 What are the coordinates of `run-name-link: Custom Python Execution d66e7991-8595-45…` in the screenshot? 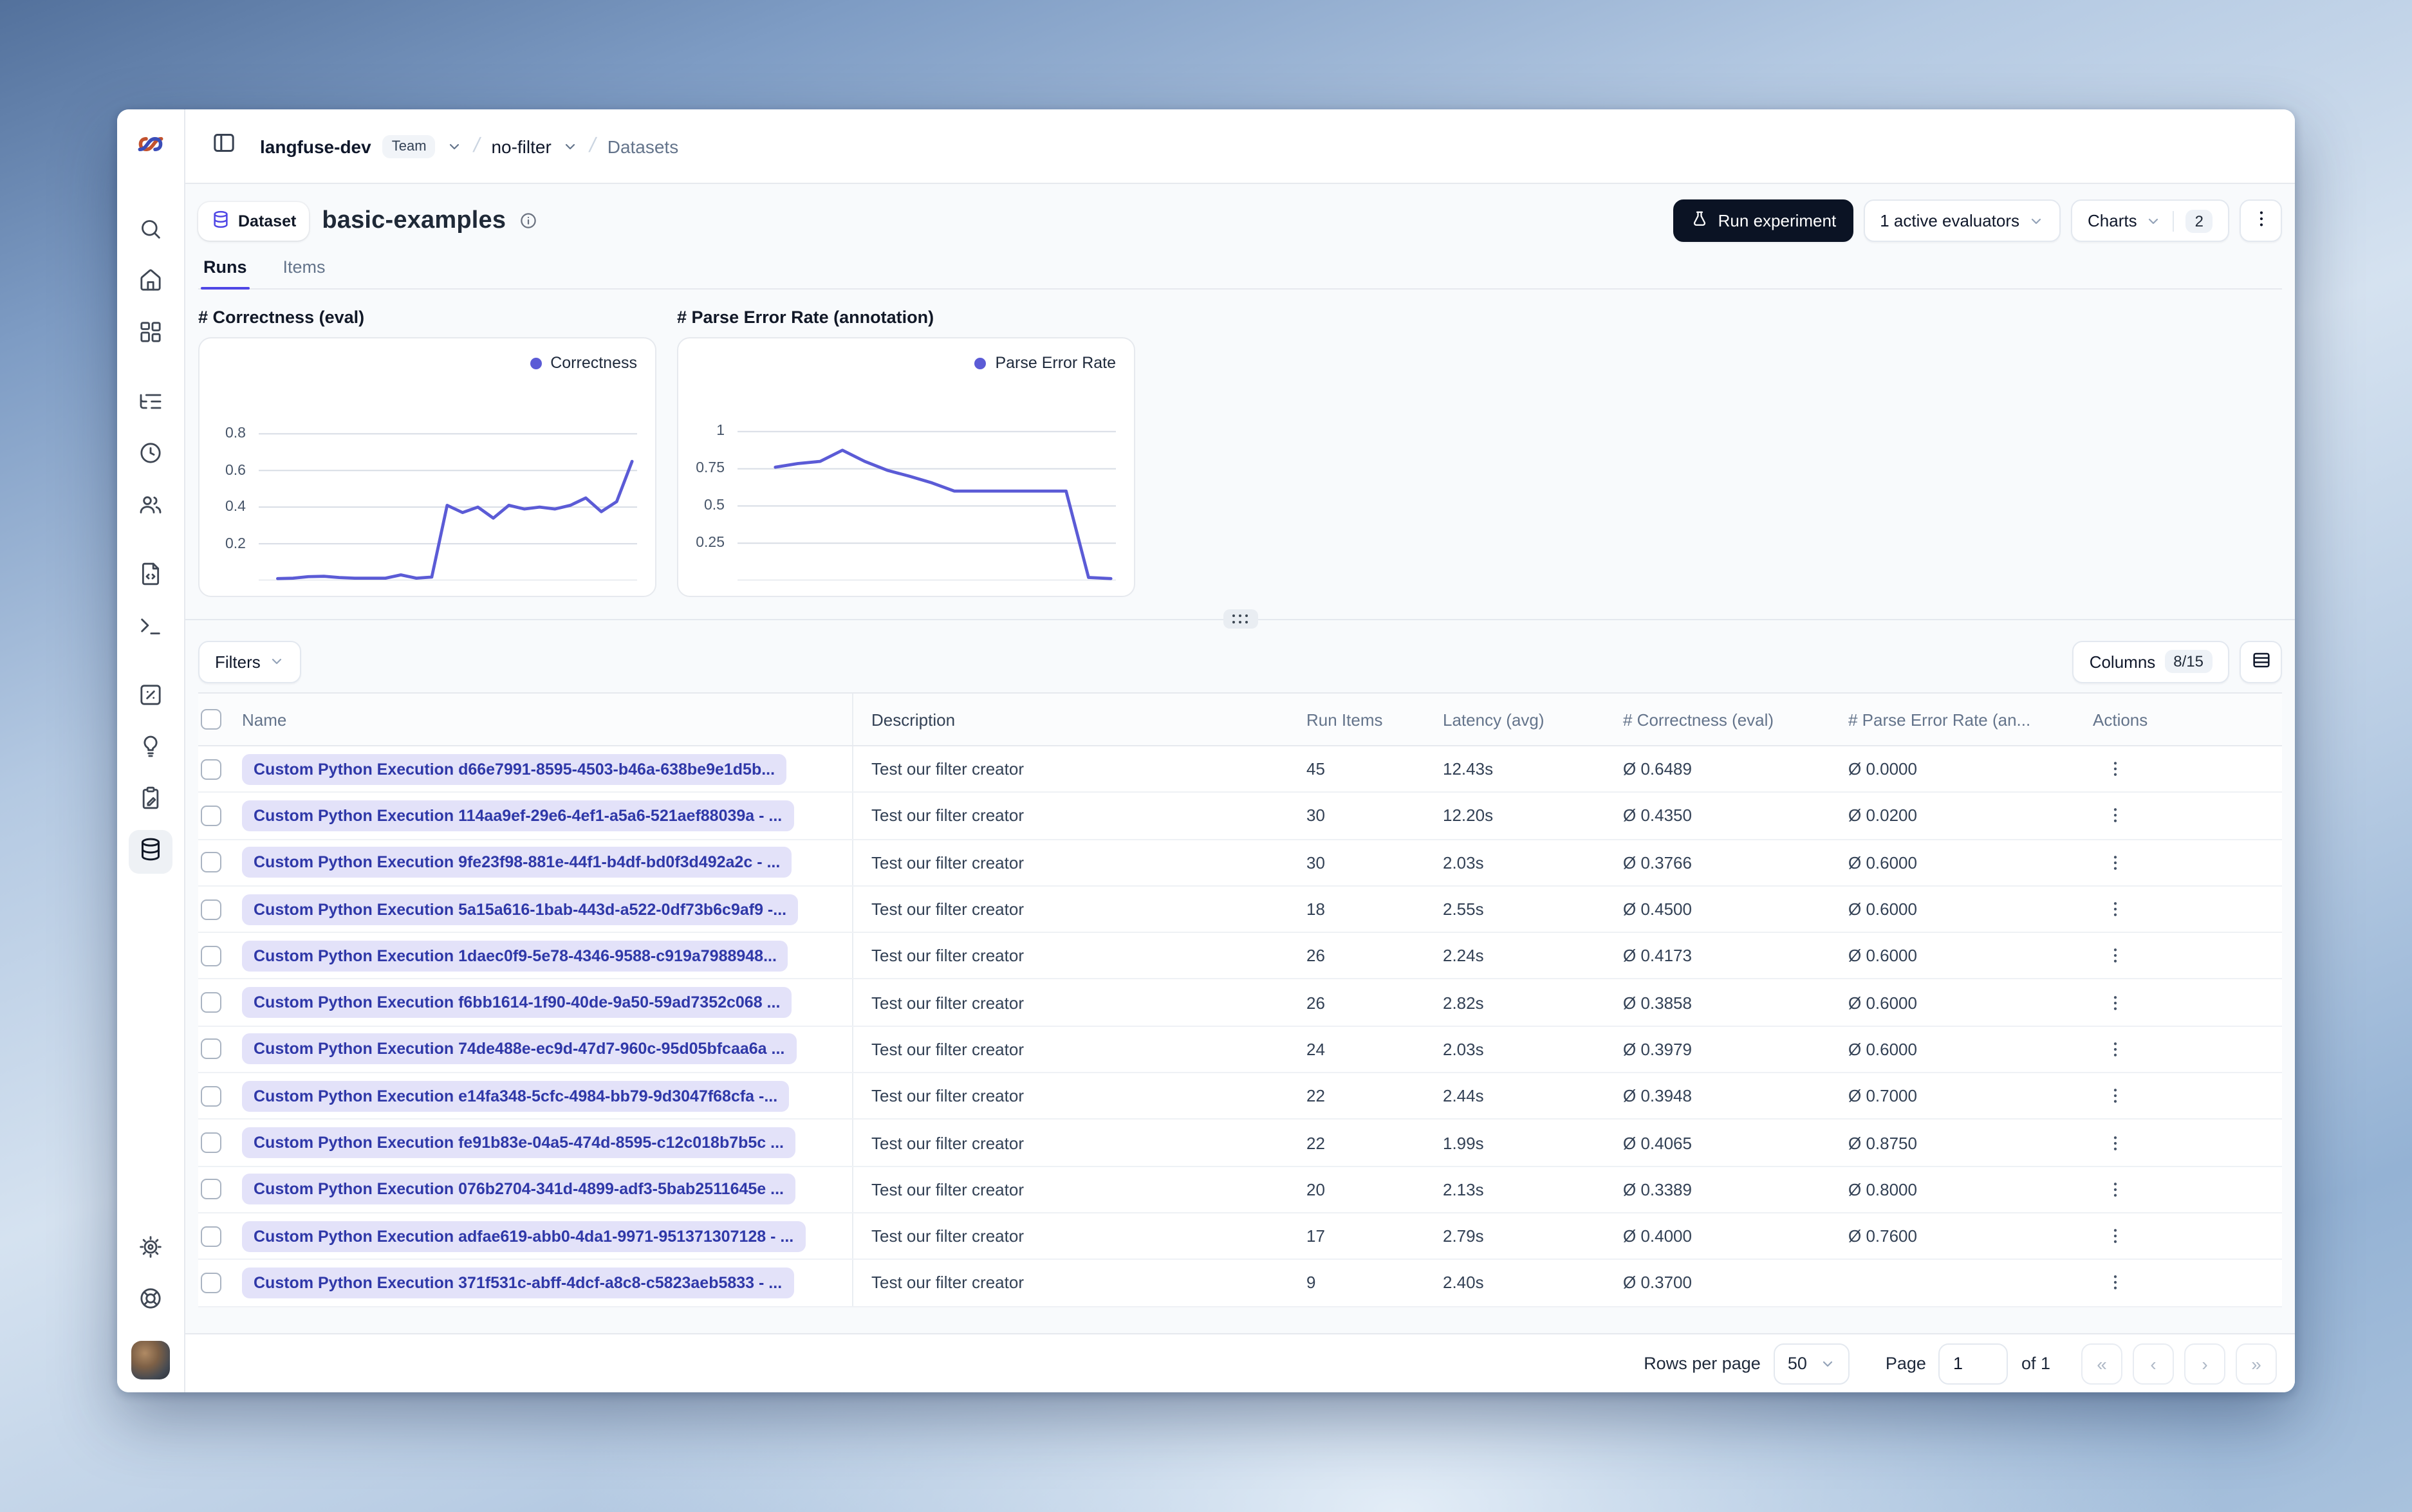 It's located at (514, 769).